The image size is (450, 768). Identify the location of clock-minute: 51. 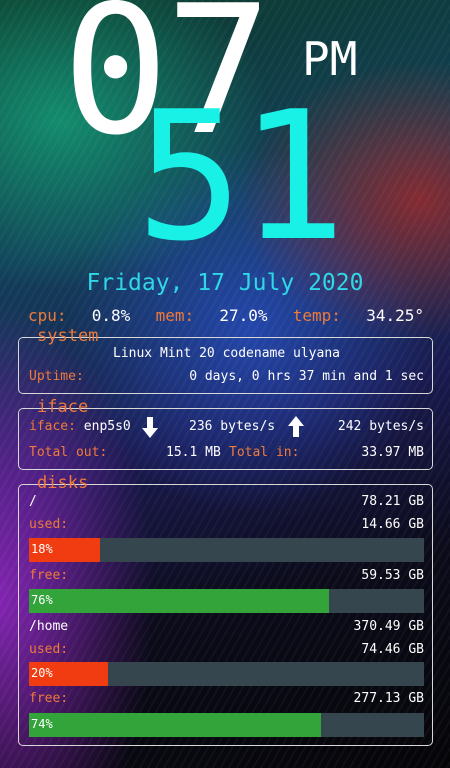
(241, 176).